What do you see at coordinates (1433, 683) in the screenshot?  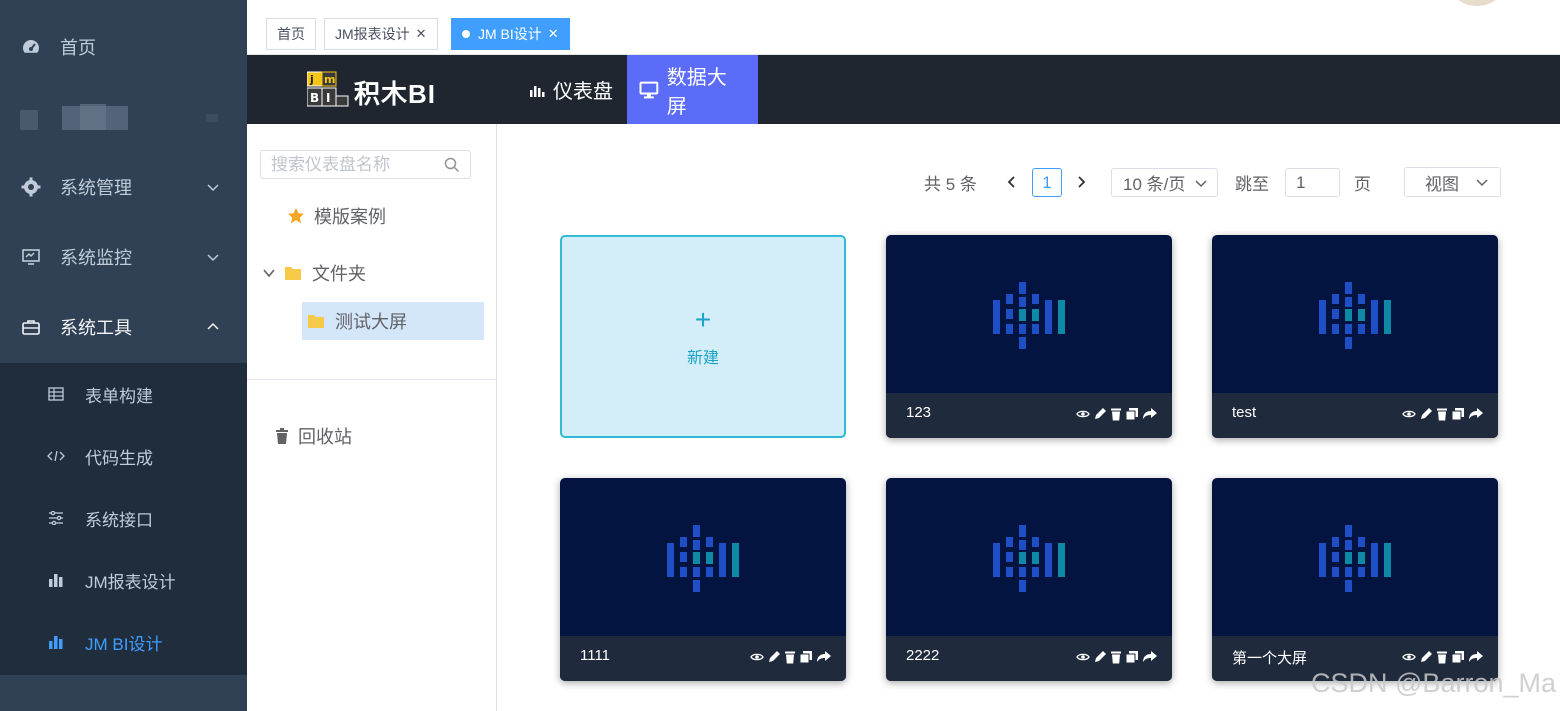 I see `watermark: CSDN @Barron_Ma` at bounding box center [1433, 683].